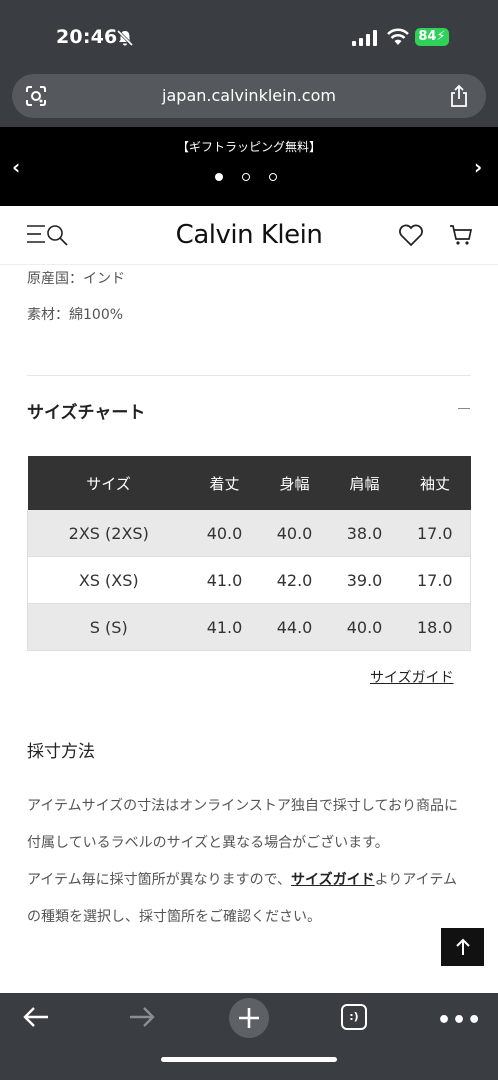 This screenshot has width=498, height=1080. Describe the element at coordinates (249, 63) in the screenshot. I see `browser-chrome: 20:46 84⚡ japan.calvinklein.com` at that location.